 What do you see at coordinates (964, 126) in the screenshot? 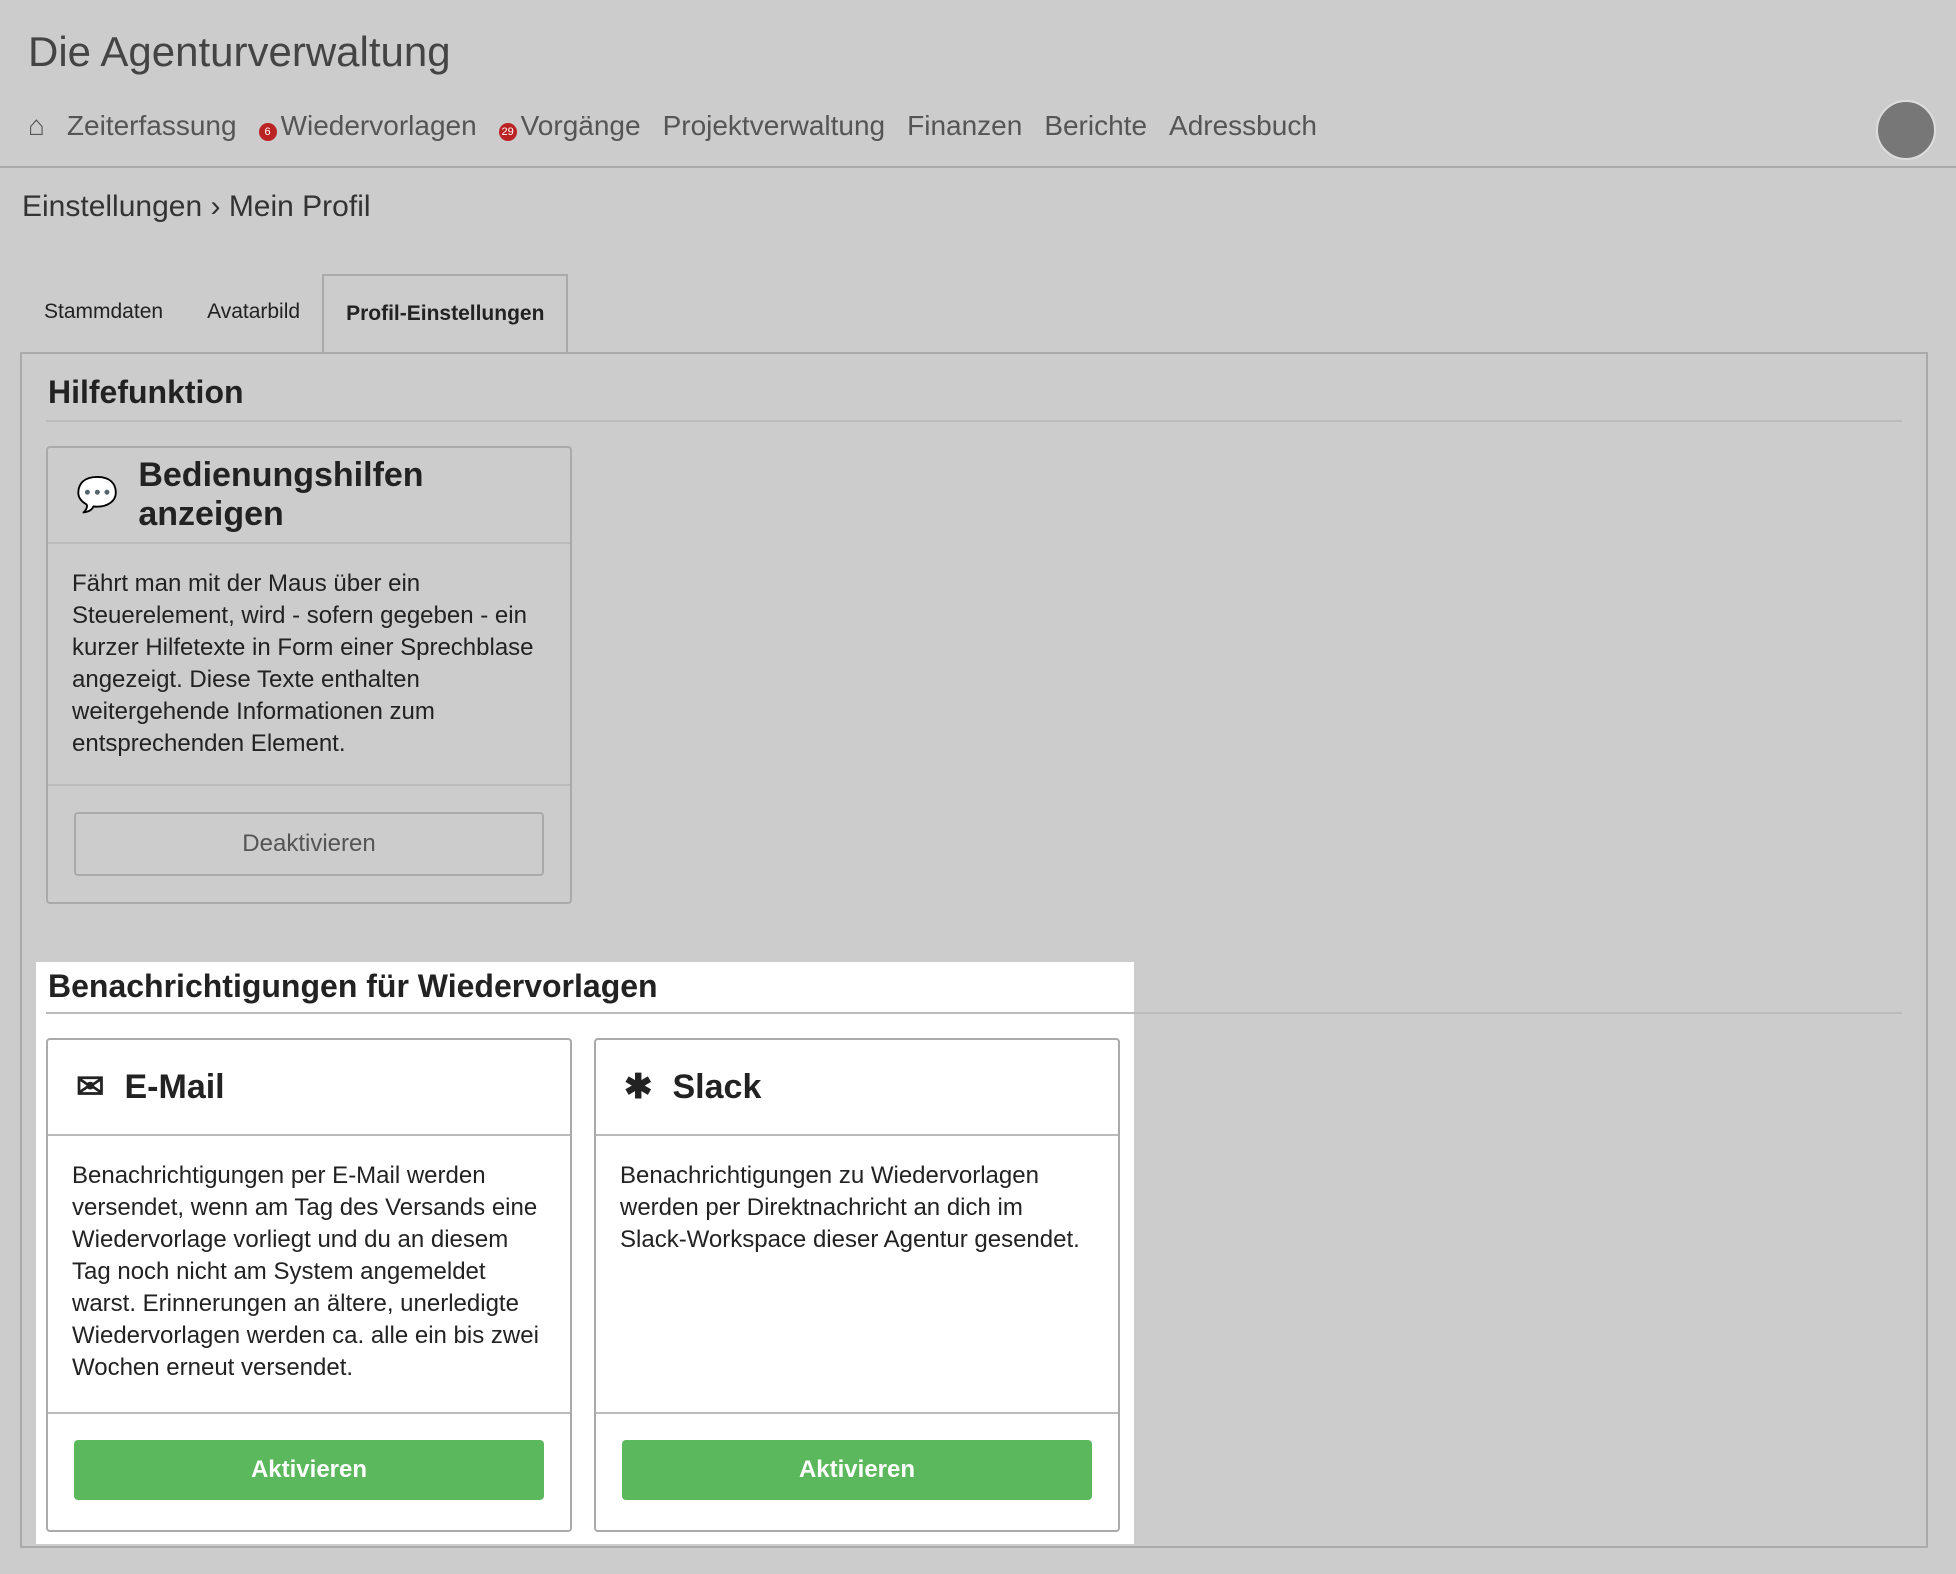
I see `nav-finanzen: Finanzen` at bounding box center [964, 126].